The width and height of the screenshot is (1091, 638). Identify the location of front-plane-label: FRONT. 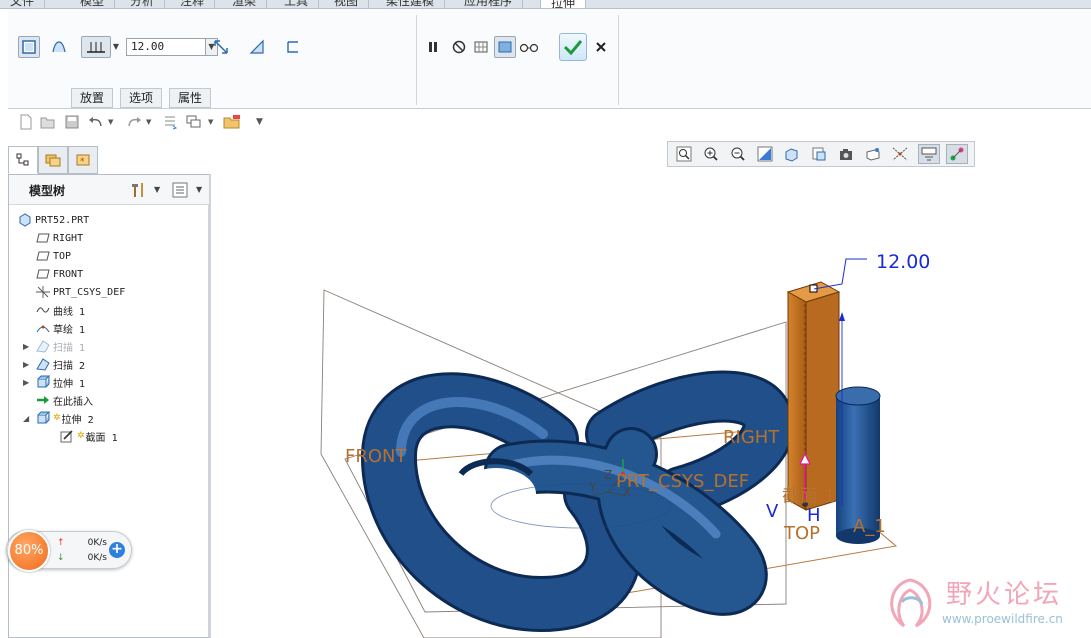
(376, 456).